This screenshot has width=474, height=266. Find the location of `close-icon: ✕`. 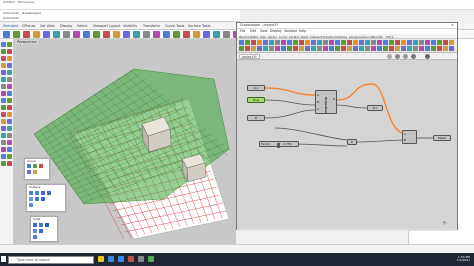

close-icon: ✕ is located at coordinates (452, 25).